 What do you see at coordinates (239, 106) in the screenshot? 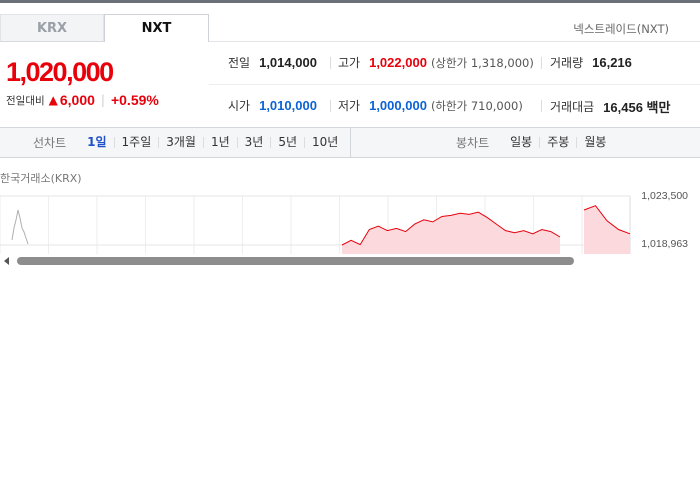
I see `stat-label: 시가` at bounding box center [239, 106].